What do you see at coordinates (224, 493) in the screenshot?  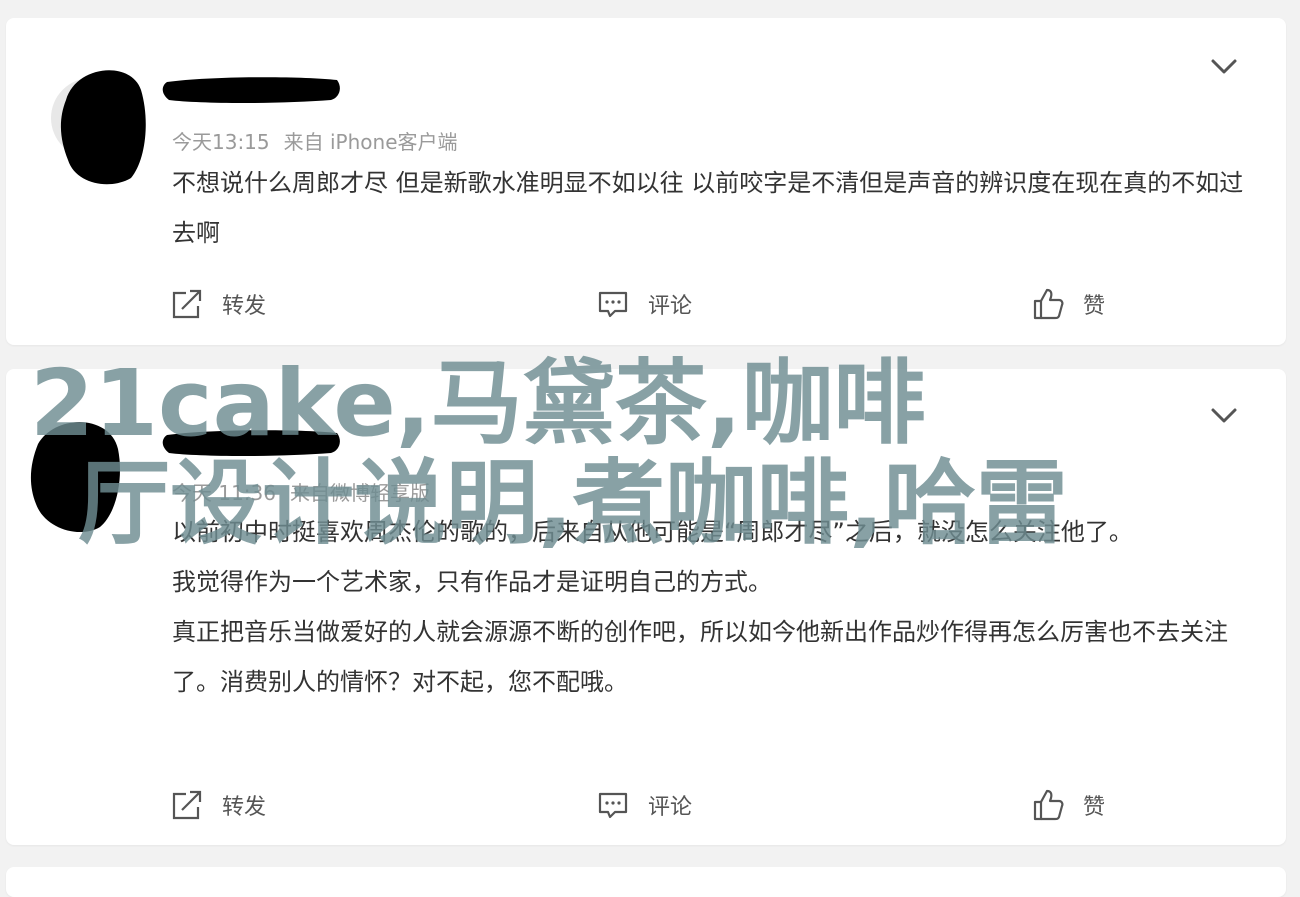 I see `post-timestamp: 今天 11:36` at bounding box center [224, 493].